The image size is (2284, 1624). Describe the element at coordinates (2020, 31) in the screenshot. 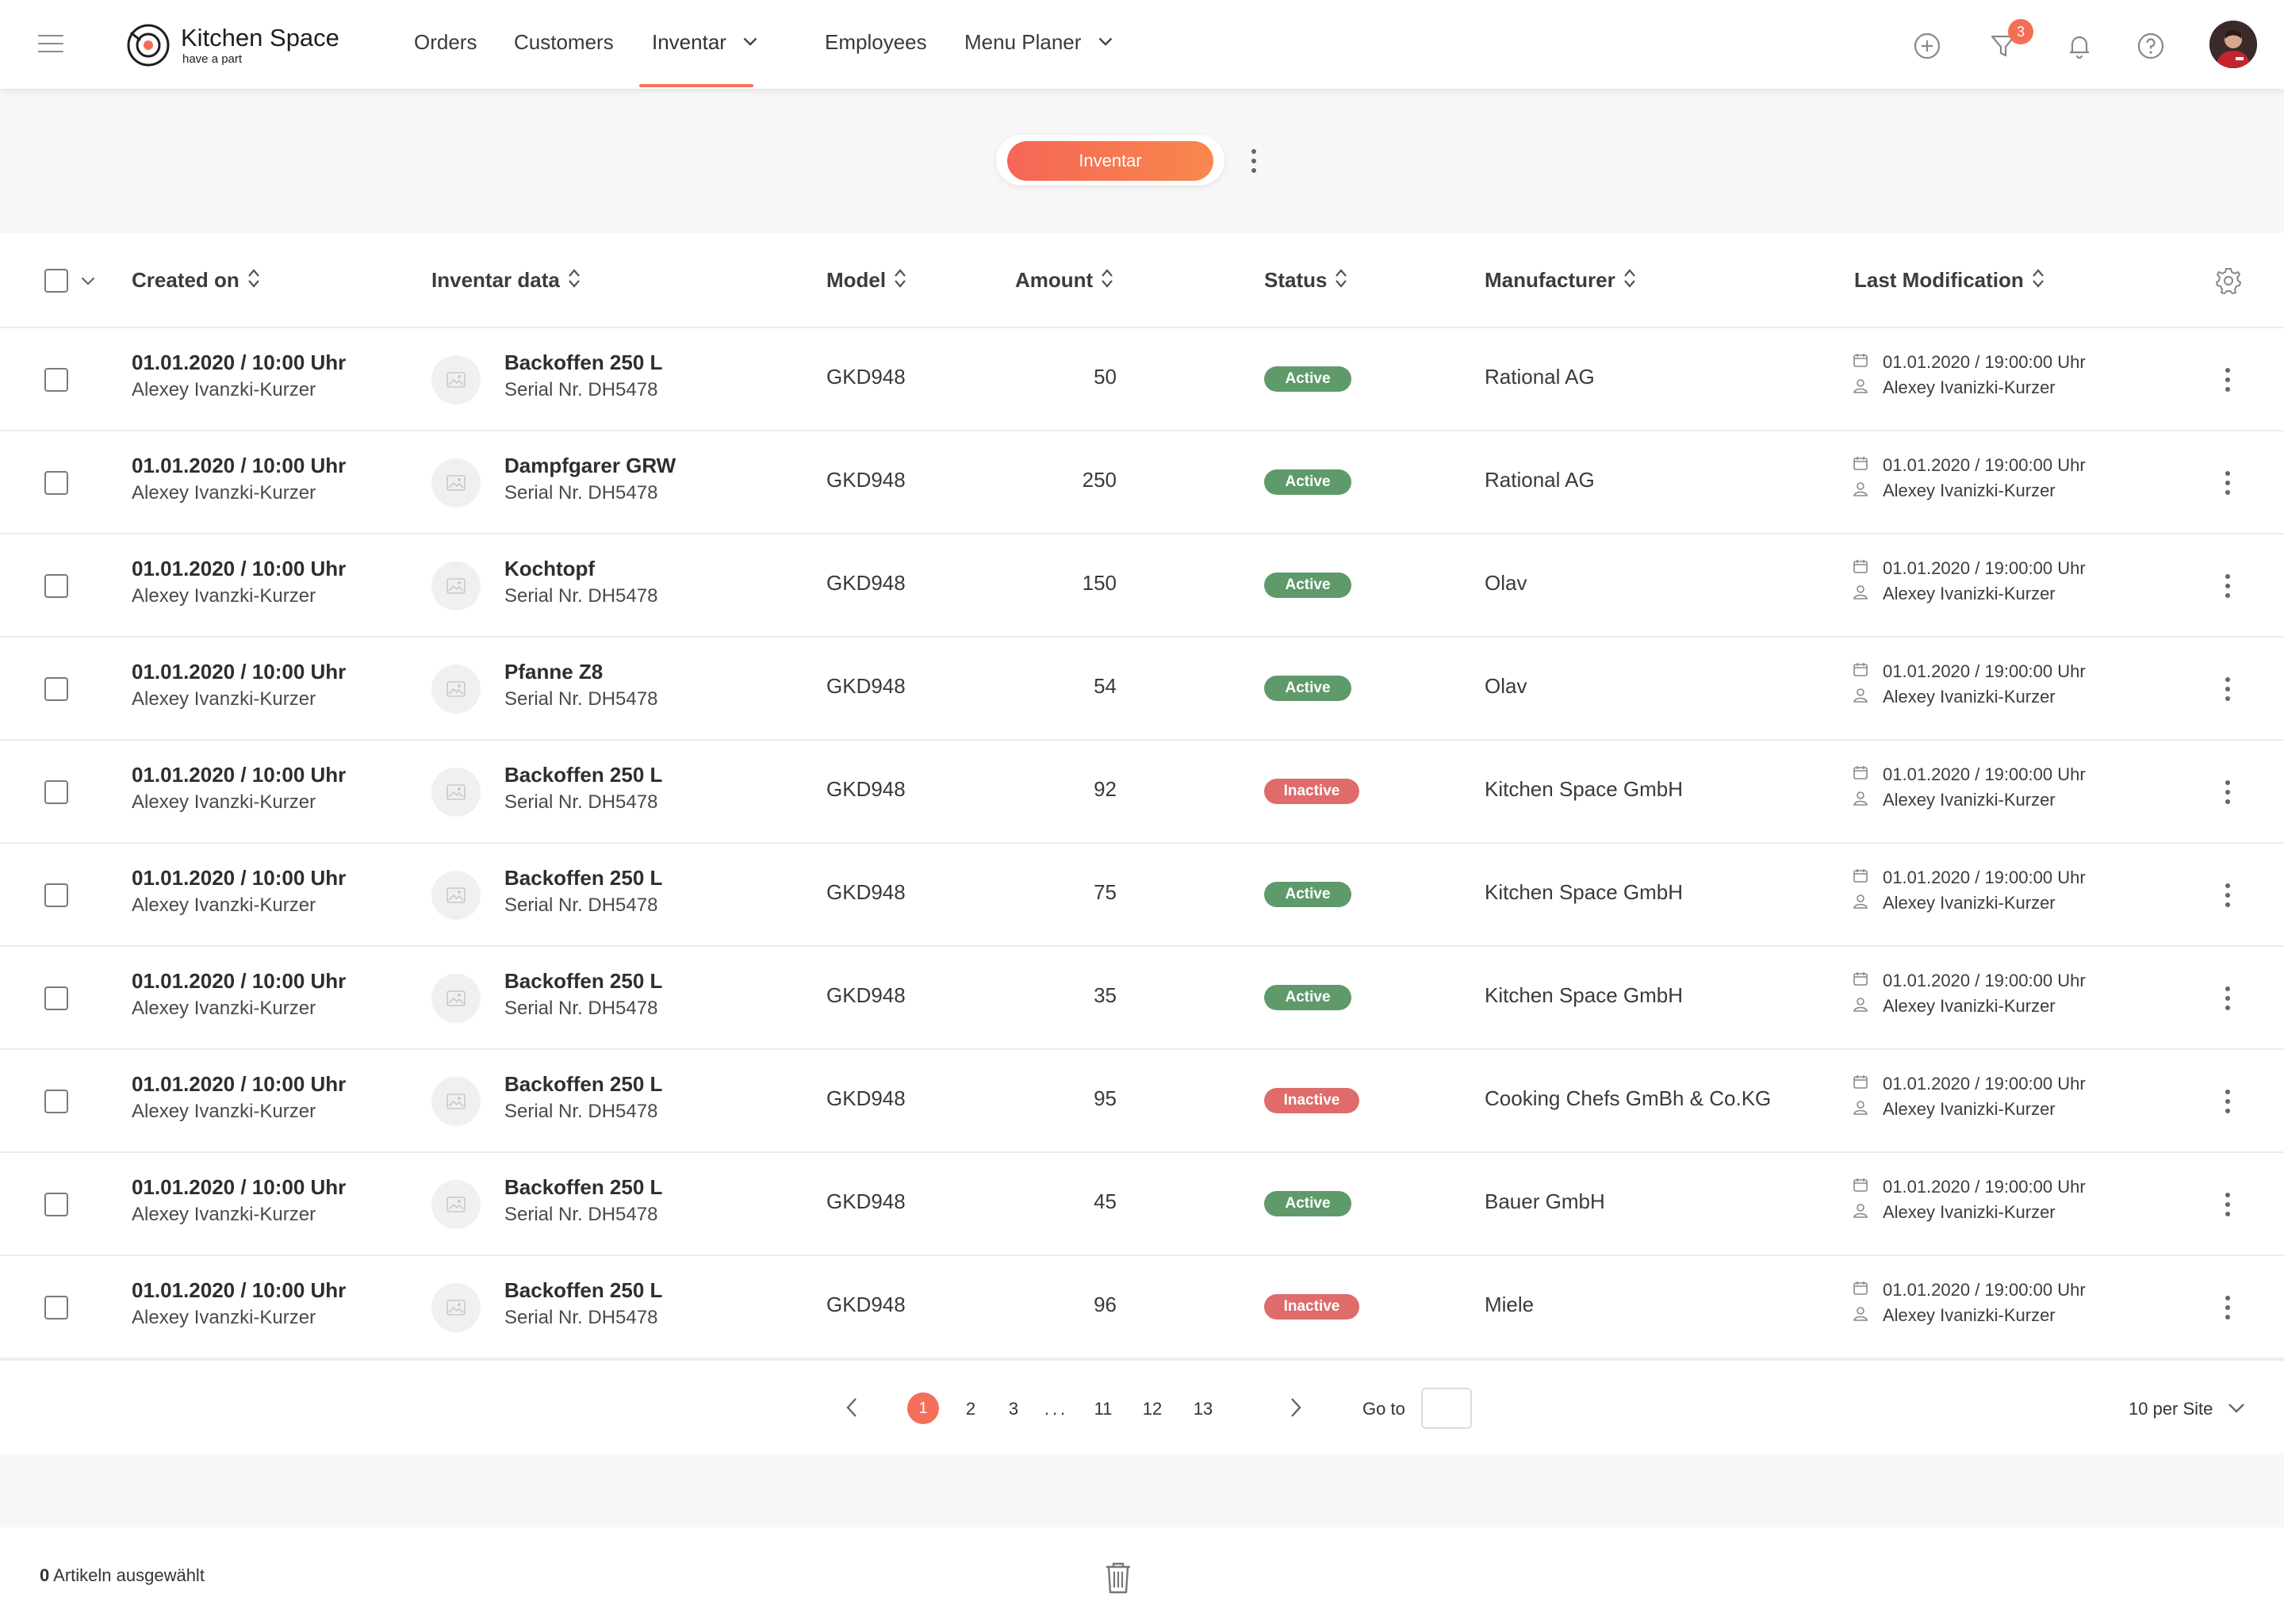

I see `filter-count-badge: 3` at that location.